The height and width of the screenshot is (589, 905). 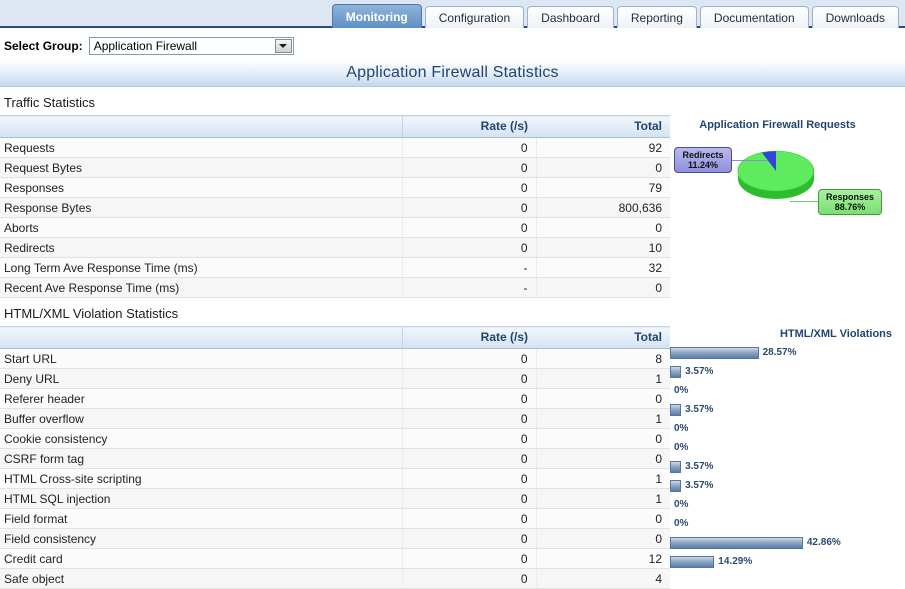 I want to click on row-total: 92, so click(x=603, y=147).